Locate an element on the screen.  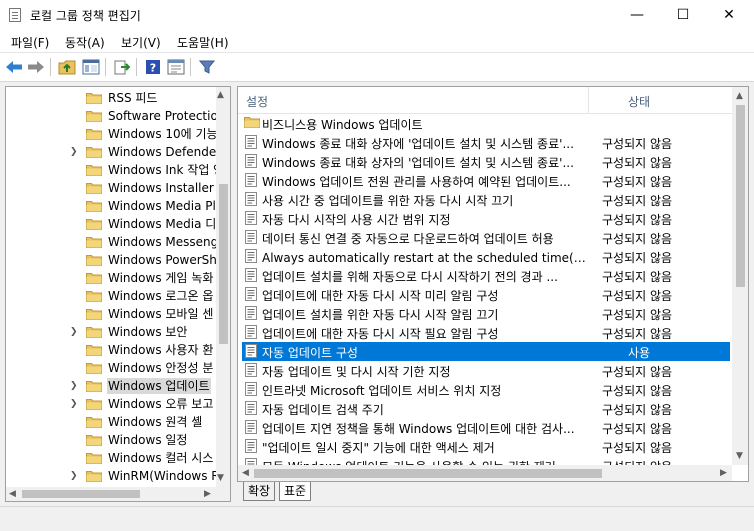
menu-view: 보기(V) is located at coordinates (141, 42).